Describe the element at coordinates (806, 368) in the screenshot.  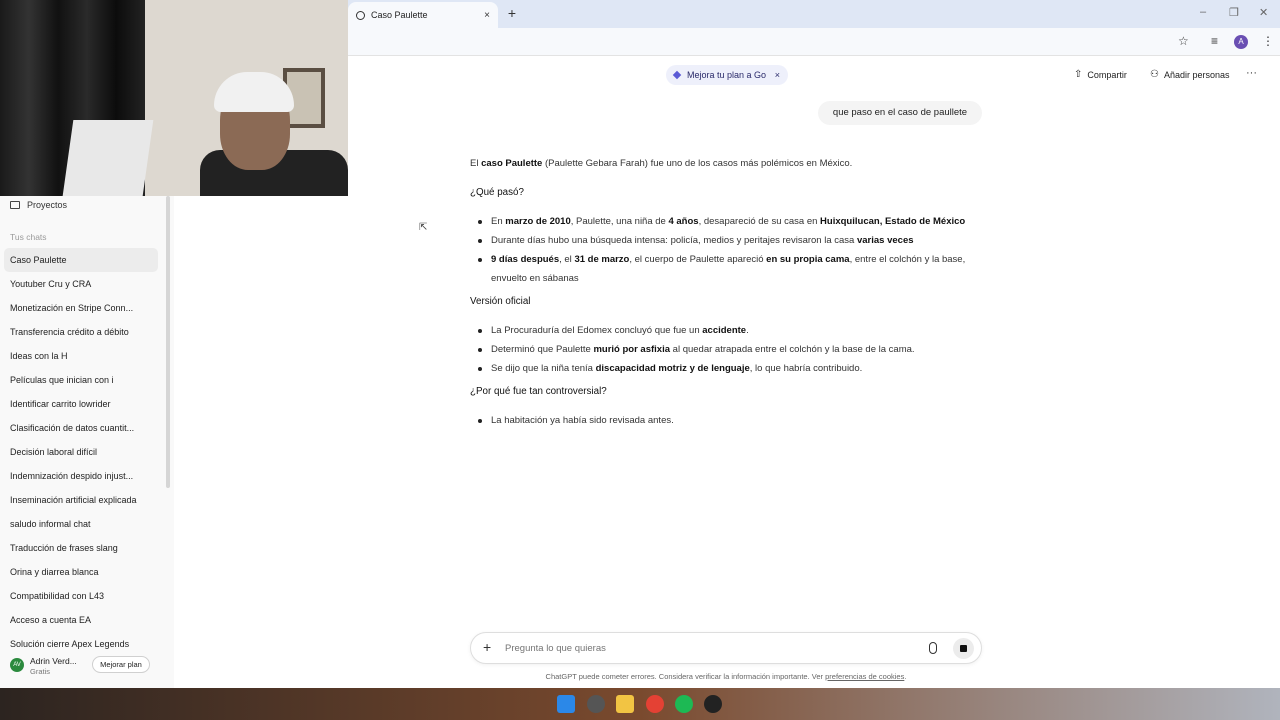
I see `text: , lo que habría contribuido.` at that location.